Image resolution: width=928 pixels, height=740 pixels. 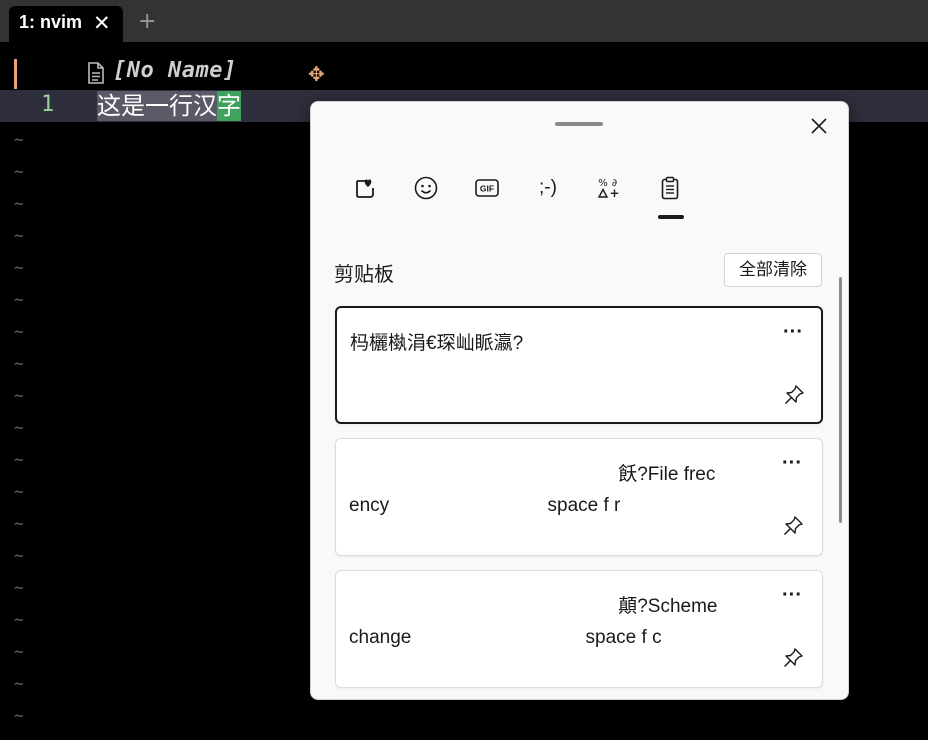 I want to click on selected-text: 这是一行汉, so click(x=157, y=106).